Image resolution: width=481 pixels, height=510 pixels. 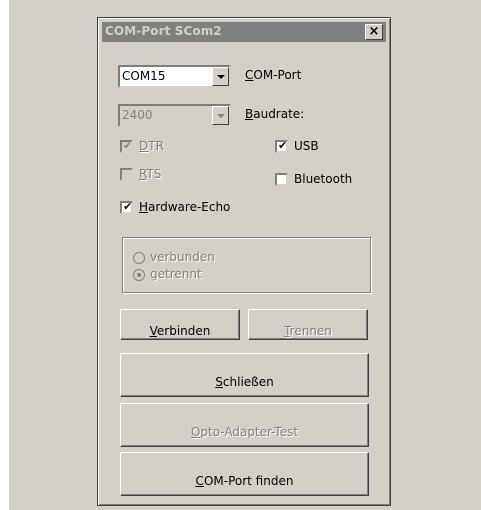 I want to click on hardware-echo-label: Hardware-Echo, so click(x=185, y=207).